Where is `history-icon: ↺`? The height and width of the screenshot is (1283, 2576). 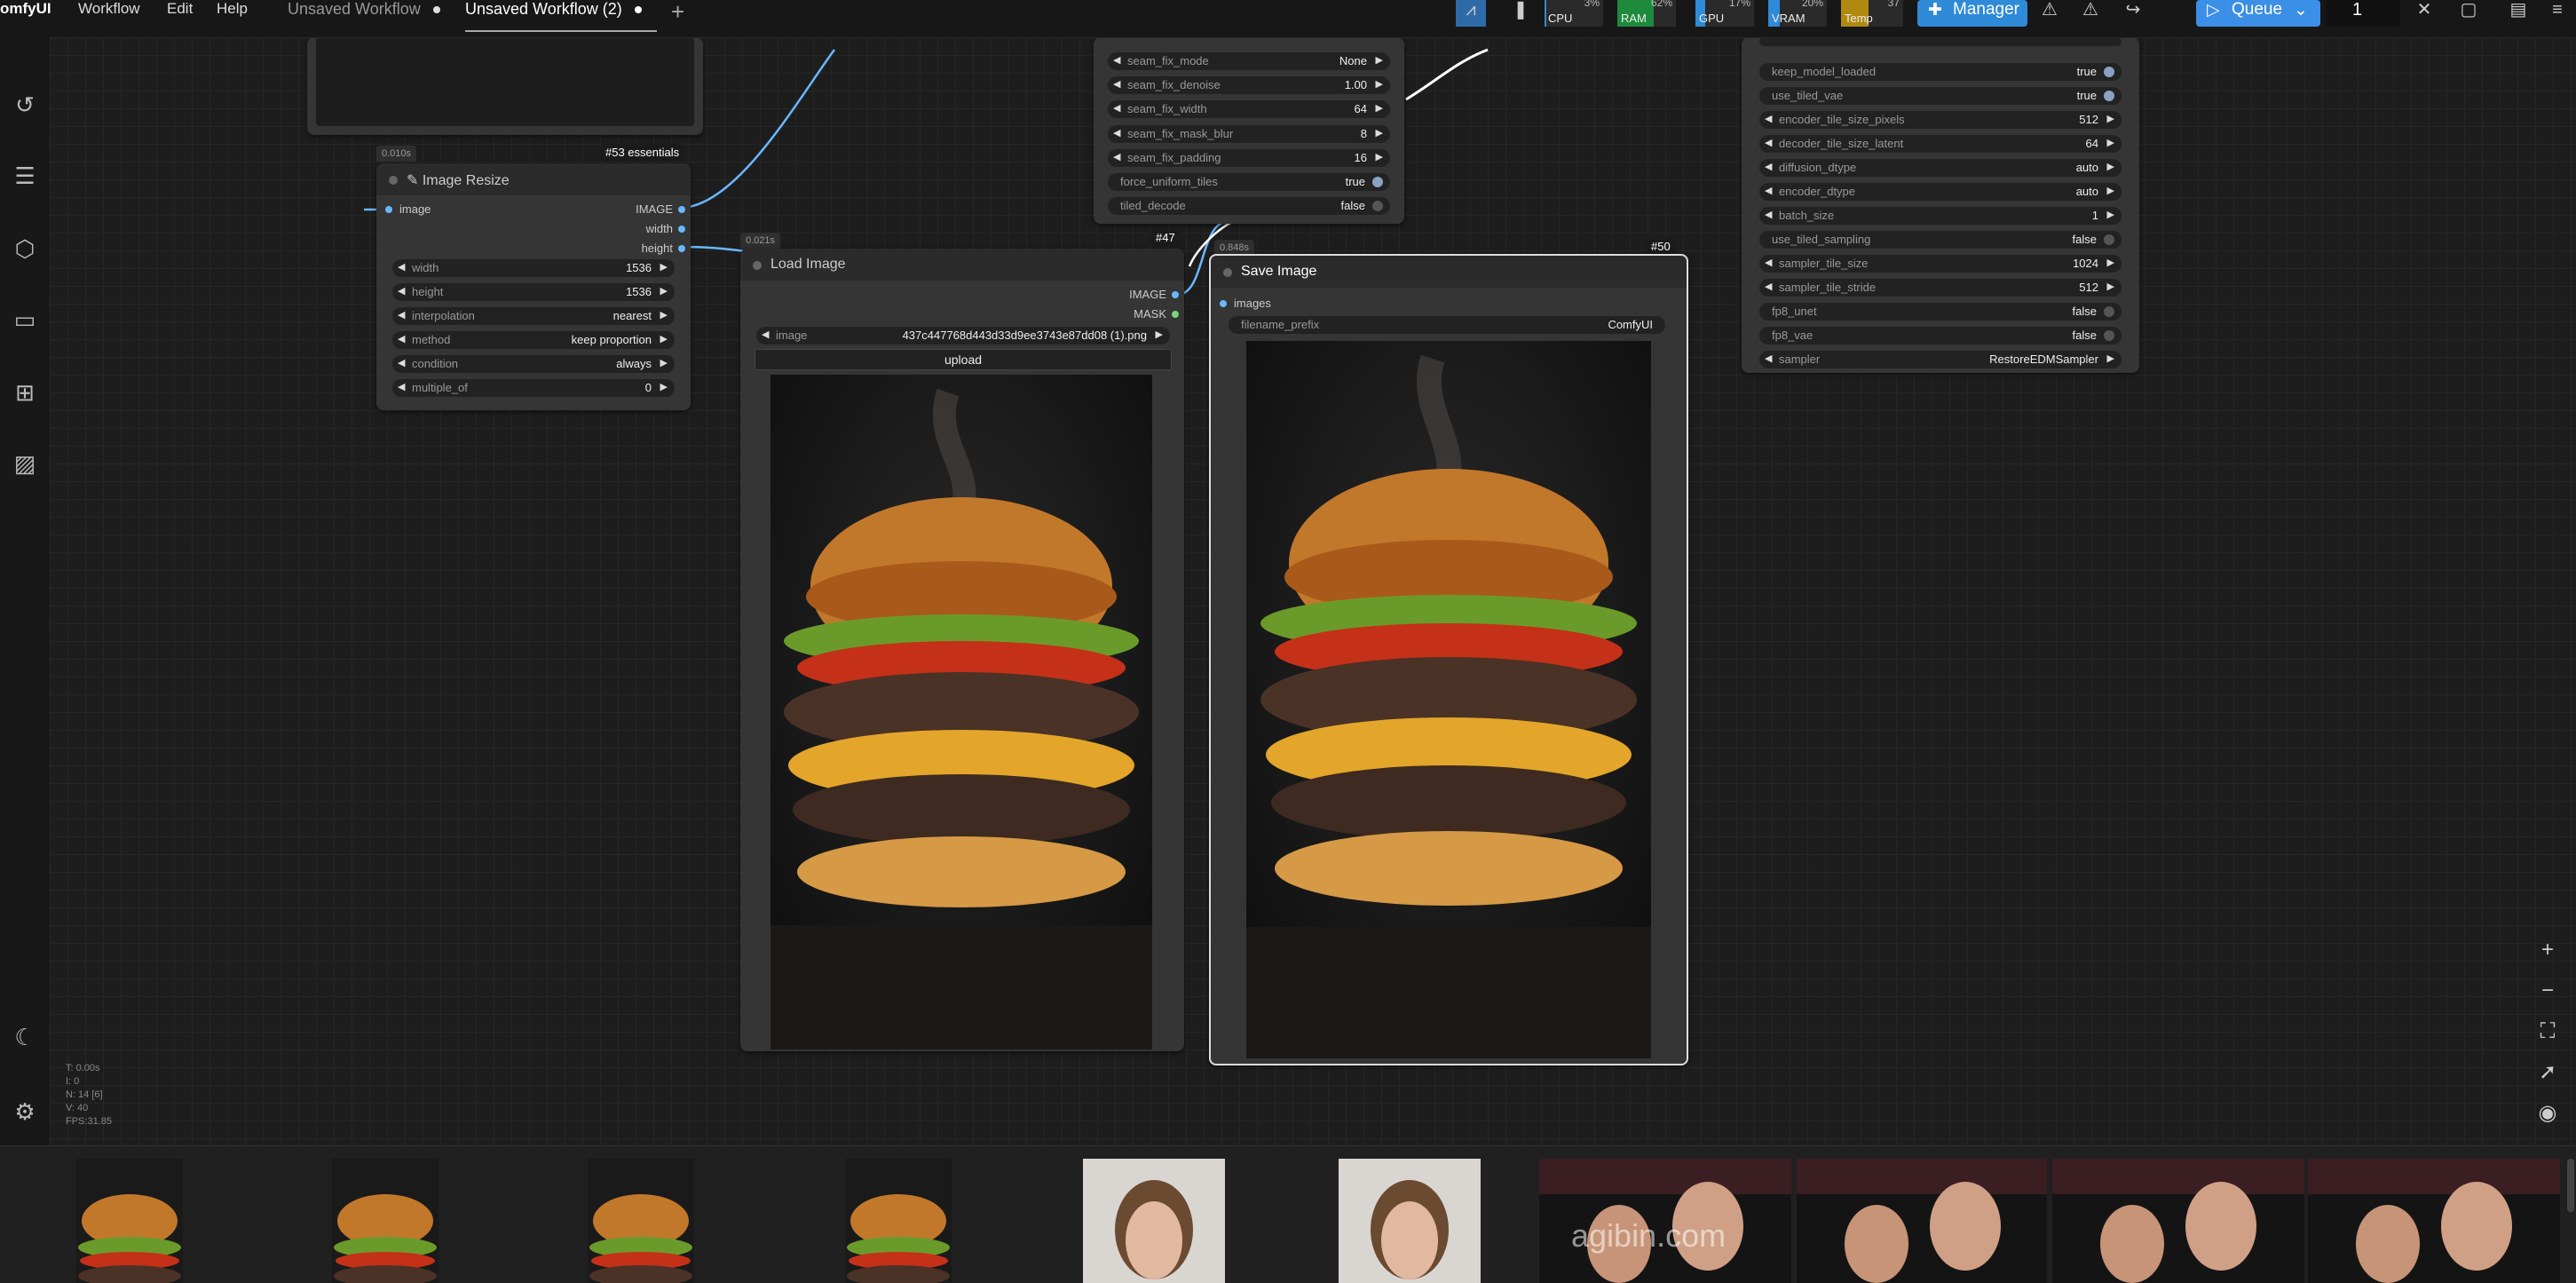
history-icon: ↺ is located at coordinates (25, 105).